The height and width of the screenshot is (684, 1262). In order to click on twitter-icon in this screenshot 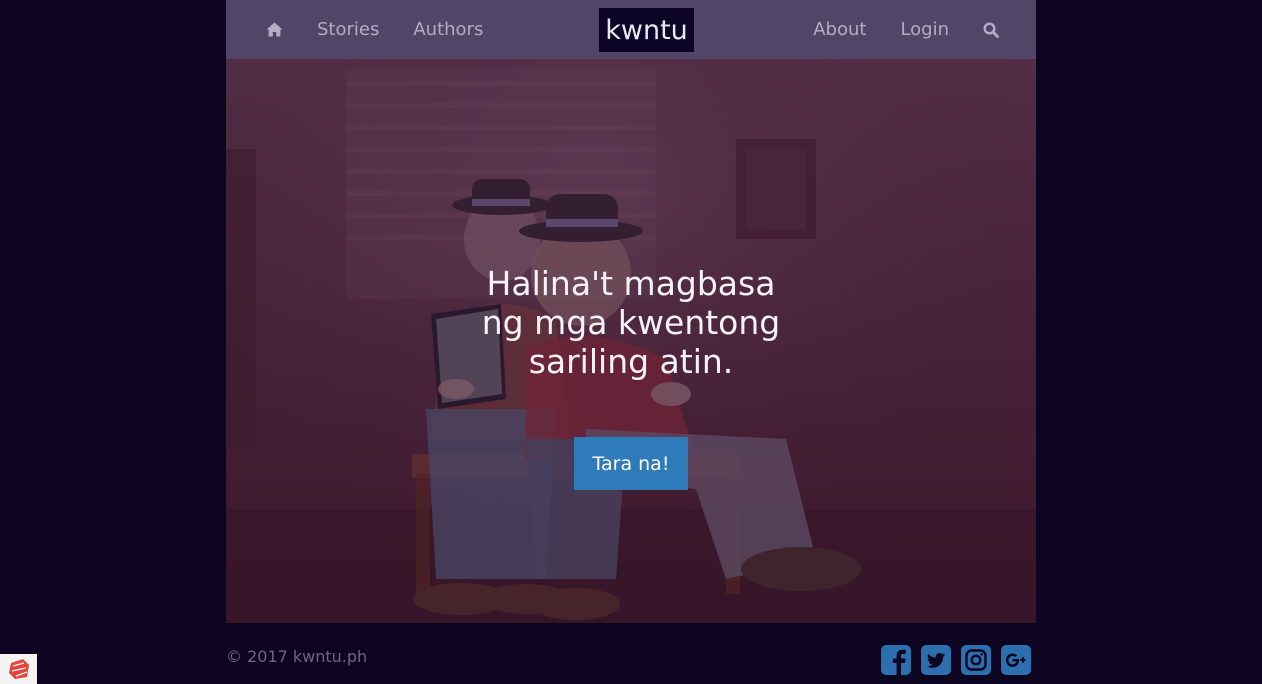, I will do `click(936, 660)`.